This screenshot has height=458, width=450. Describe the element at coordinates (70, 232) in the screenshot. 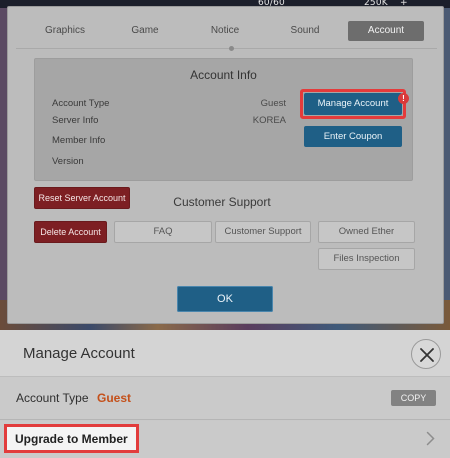

I see `delete-account-button: Delete Account` at that location.